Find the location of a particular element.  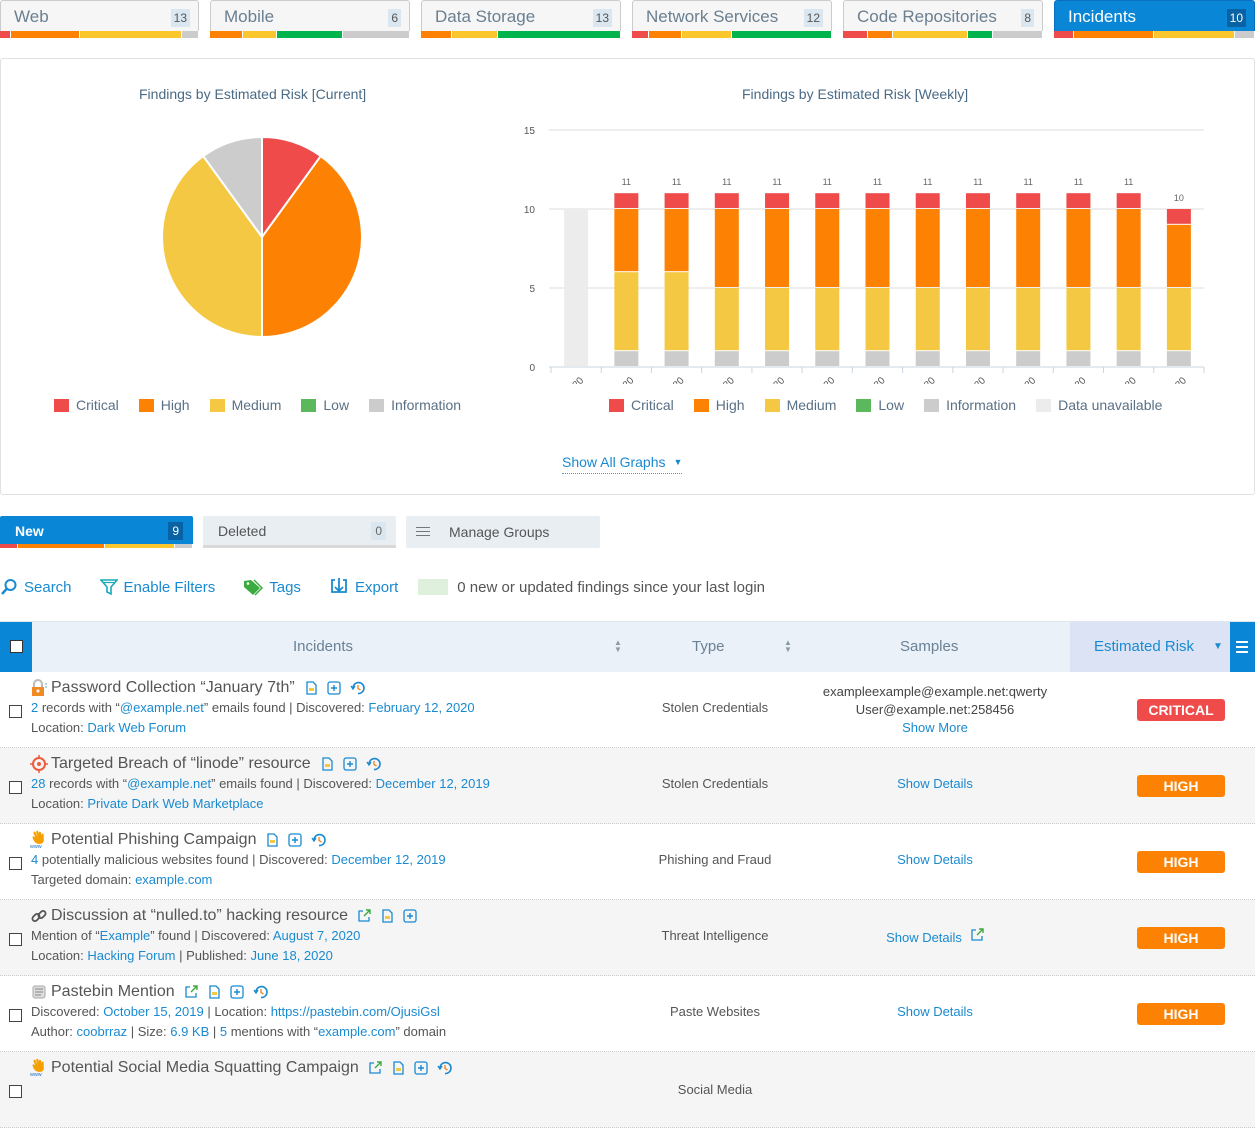

category-tab-network-services: Network Services 12 is located at coordinates (732, 19).